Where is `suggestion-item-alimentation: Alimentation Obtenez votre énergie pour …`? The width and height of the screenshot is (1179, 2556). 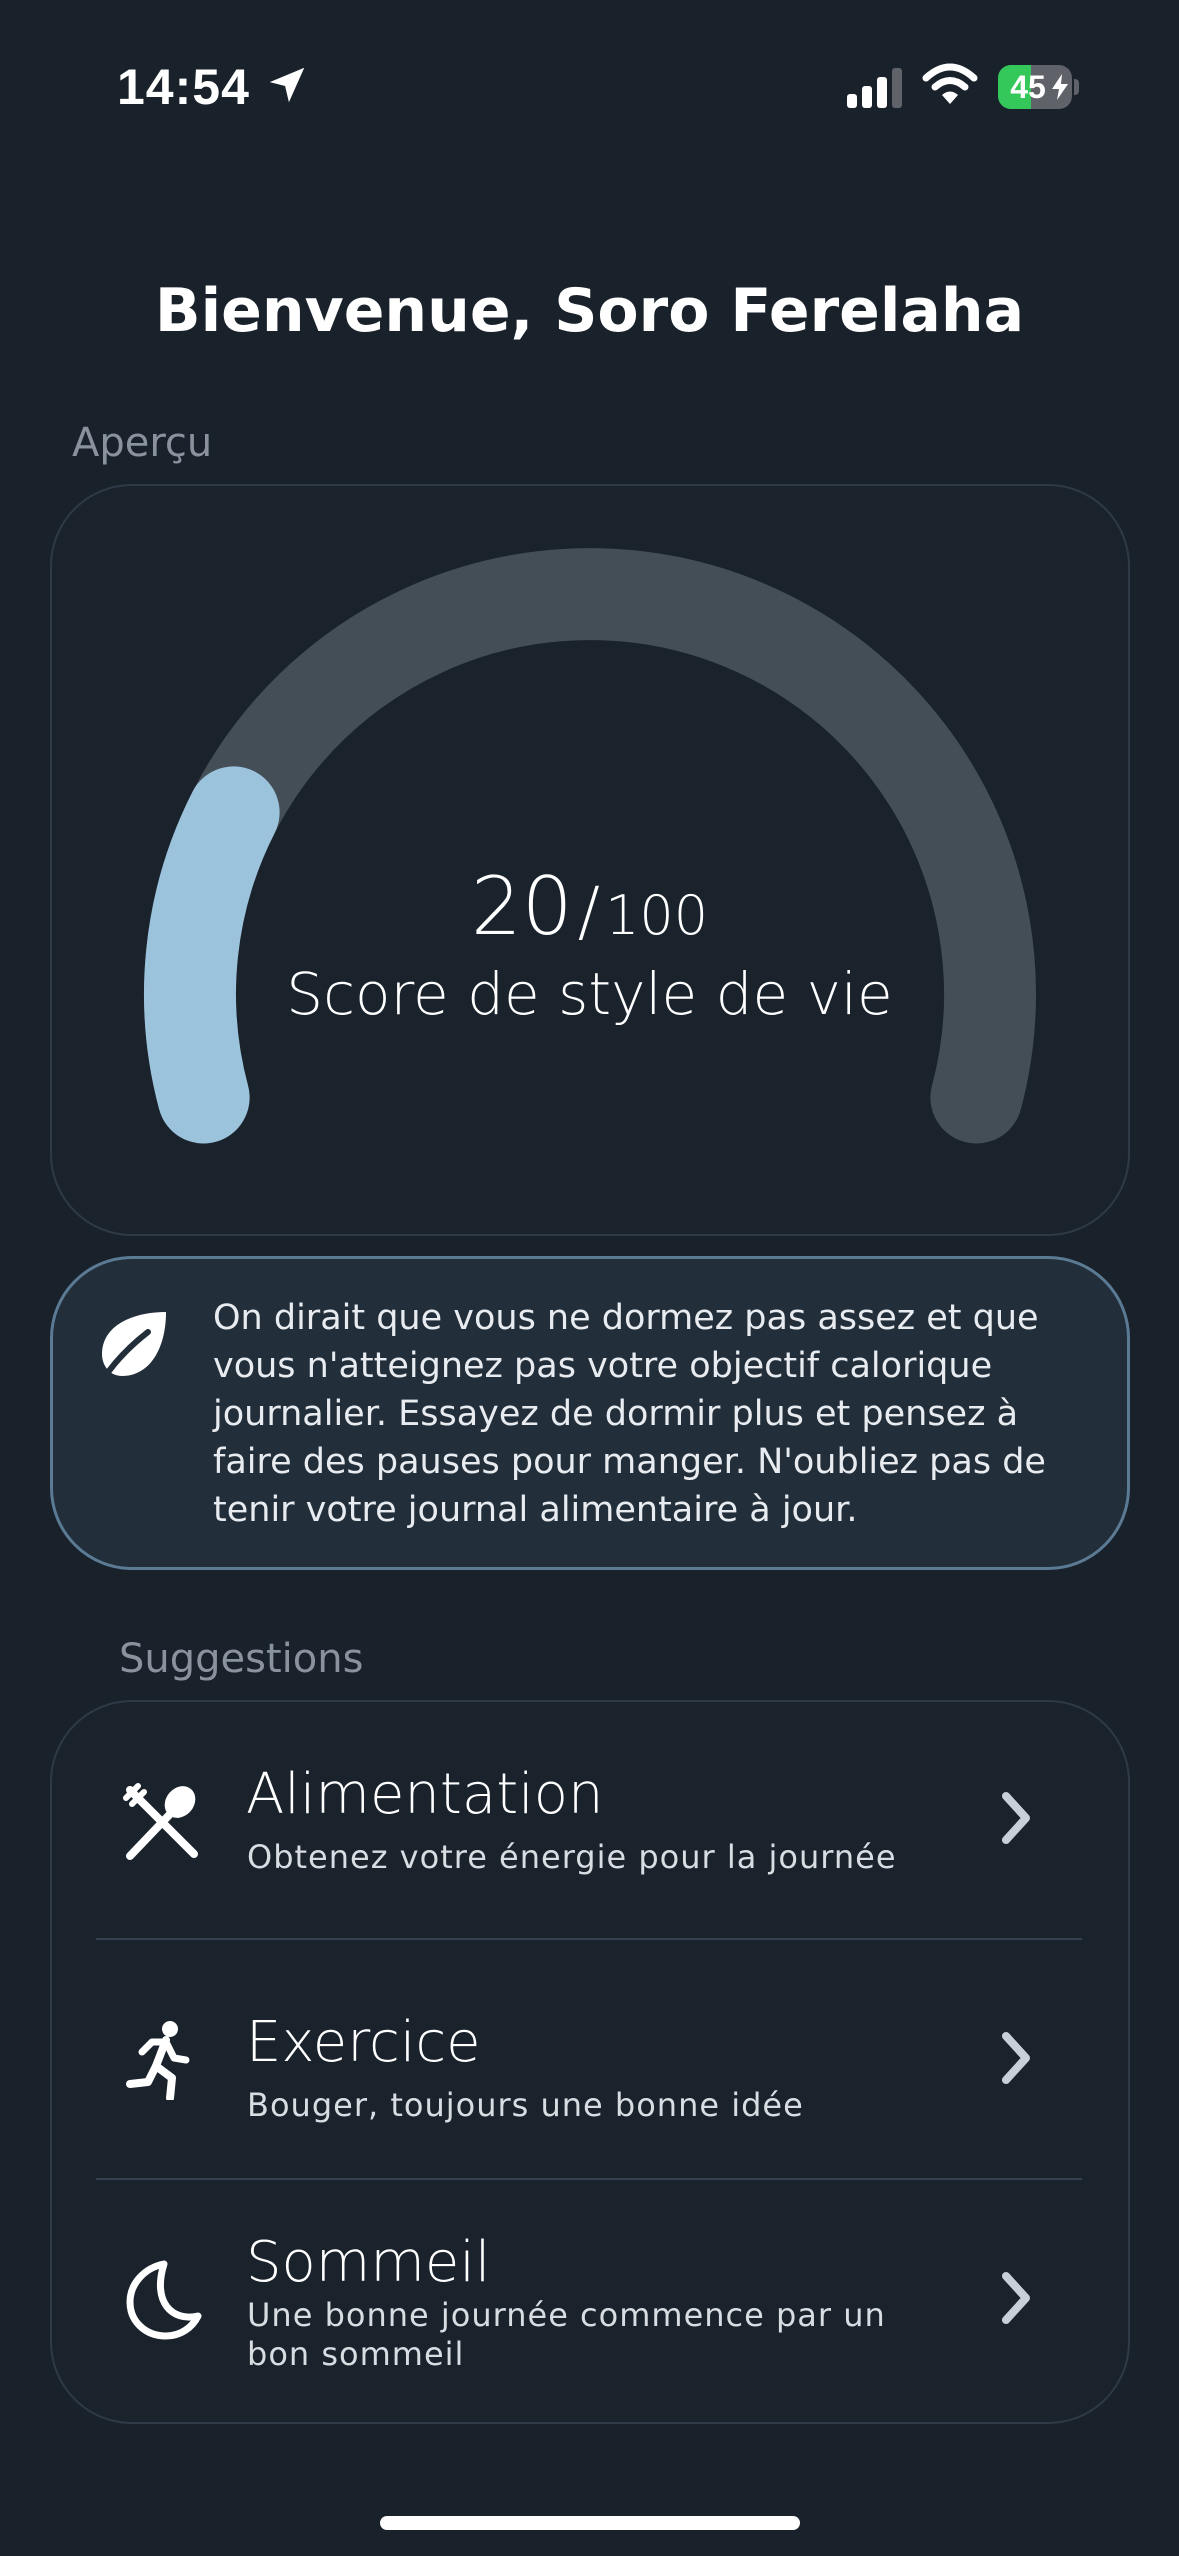 suggestion-item-alimentation: Alimentation Obtenez votre énergie pour … is located at coordinates (590, 1820).